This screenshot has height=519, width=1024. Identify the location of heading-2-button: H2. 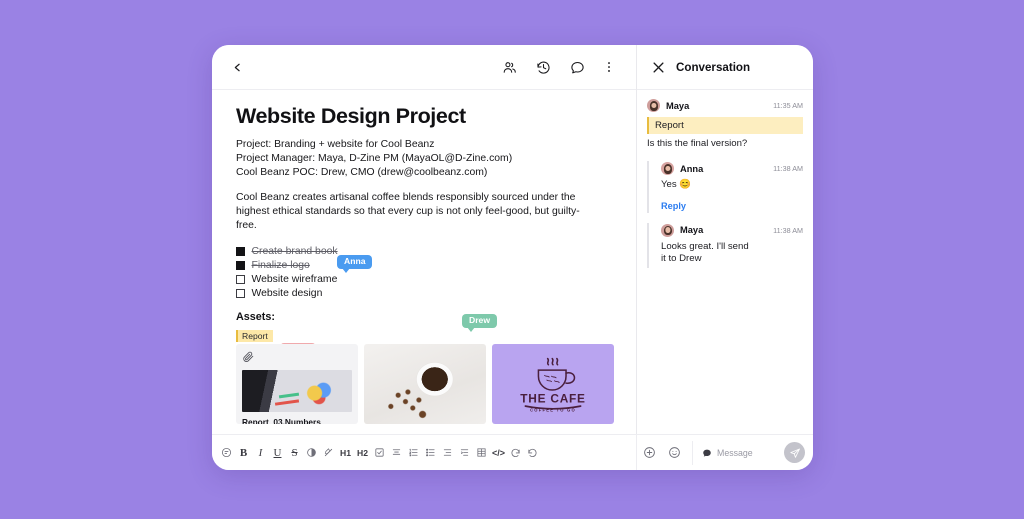
(362, 452).